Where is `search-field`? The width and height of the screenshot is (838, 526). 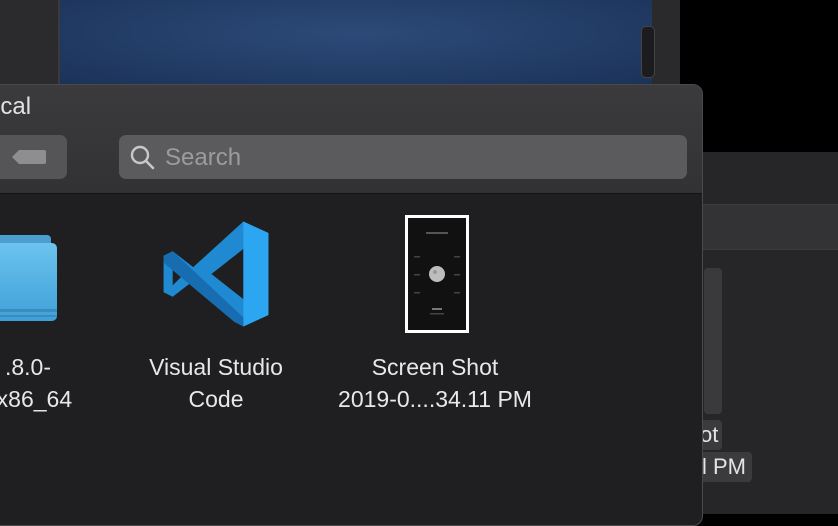 search-field is located at coordinates (403, 157).